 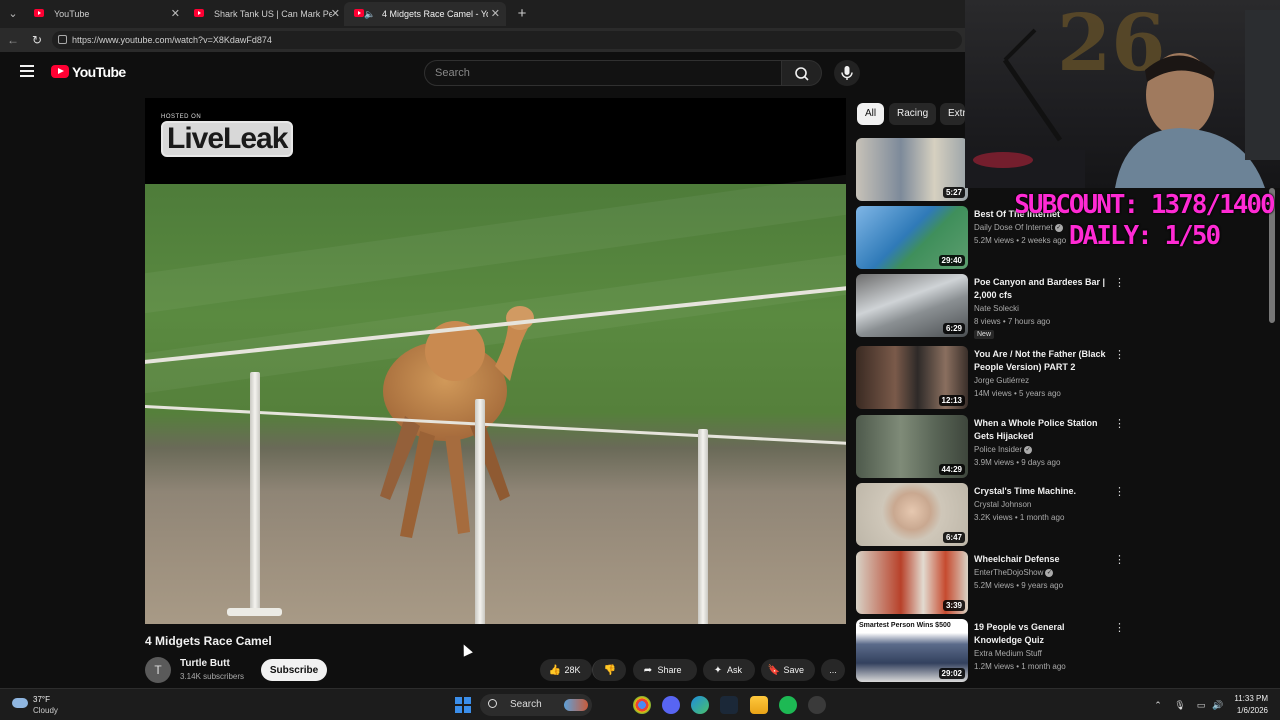 I want to click on fence-post, so click(x=703, y=526).